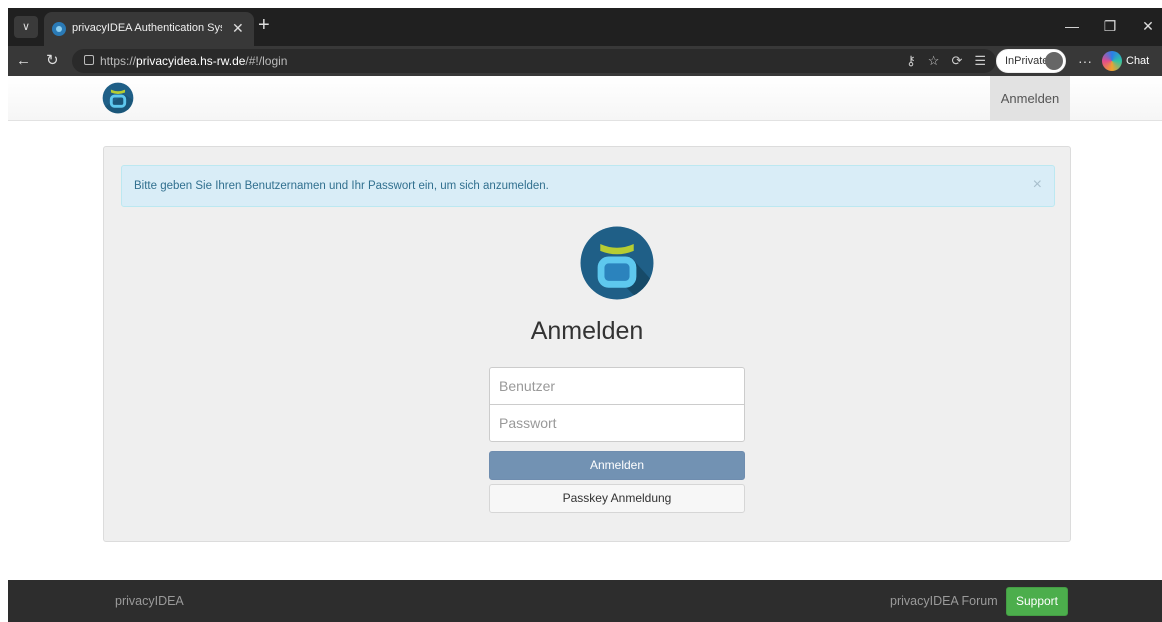  Describe the element at coordinates (1027, 61) in the screenshot. I see `inprivate-label: InPrivate` at that location.